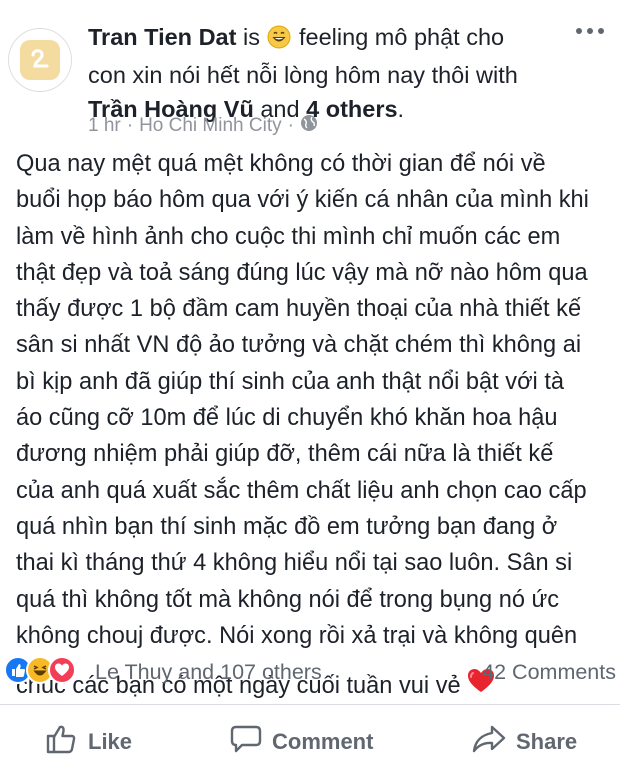 The width and height of the screenshot is (620, 775). What do you see at coordinates (489, 742) in the screenshot?
I see `share-arrow-icon` at bounding box center [489, 742].